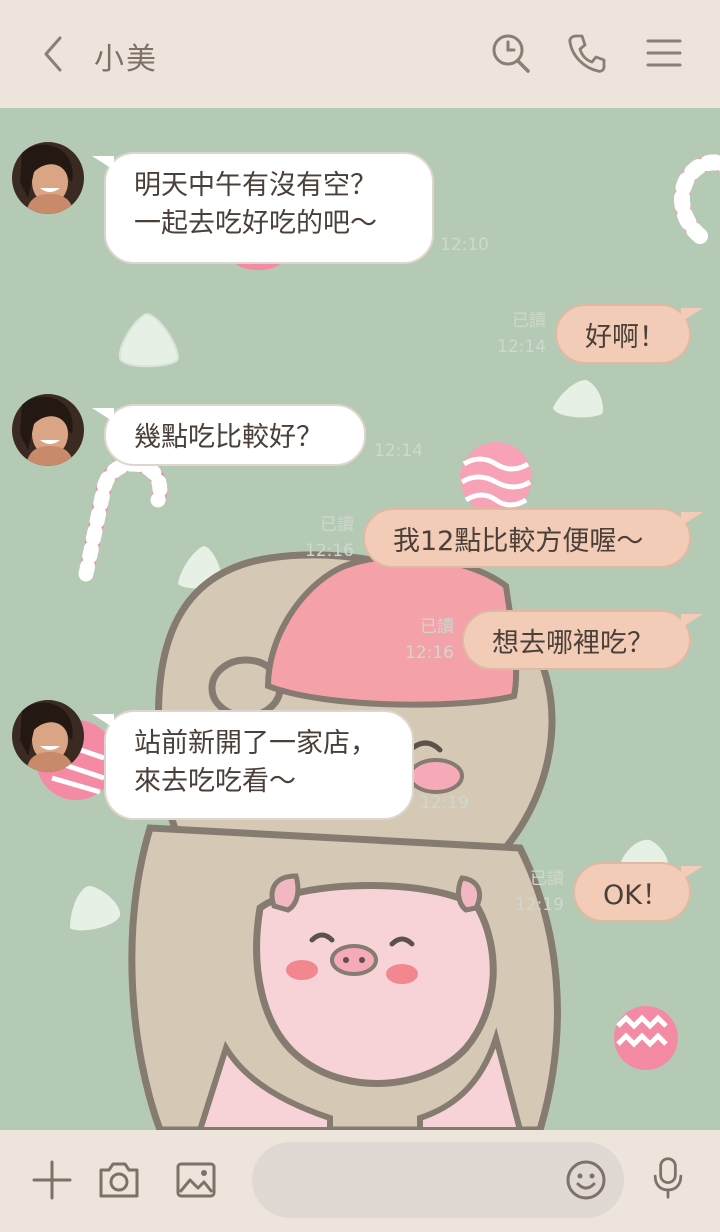 The image size is (720, 1232). What do you see at coordinates (54, 54) in the screenshot?
I see `back-arrow-icon` at bounding box center [54, 54].